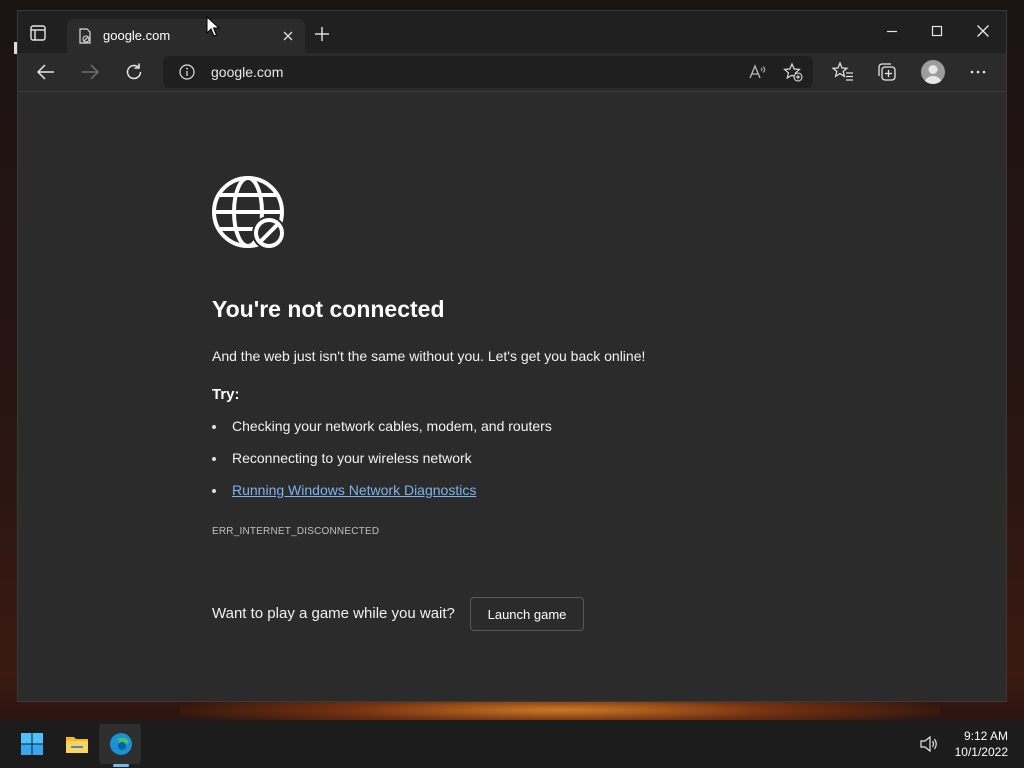 This screenshot has width=1024, height=768. I want to click on close-tab-icon, so click(288, 36).